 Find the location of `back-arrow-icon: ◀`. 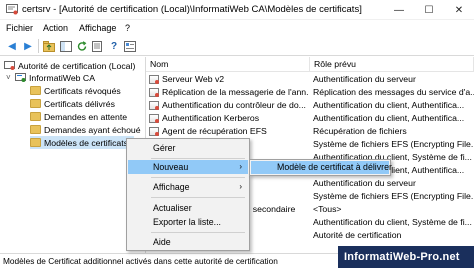

back-arrow-icon: ◀ is located at coordinates (12, 46).